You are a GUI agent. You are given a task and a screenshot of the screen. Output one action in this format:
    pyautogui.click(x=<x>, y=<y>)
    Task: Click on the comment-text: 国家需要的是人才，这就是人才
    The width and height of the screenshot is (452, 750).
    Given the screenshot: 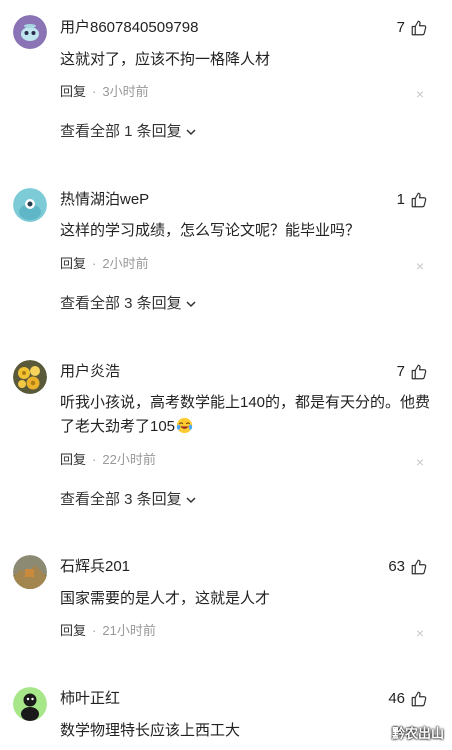 What is the action you would take?
    pyautogui.click(x=165, y=598)
    